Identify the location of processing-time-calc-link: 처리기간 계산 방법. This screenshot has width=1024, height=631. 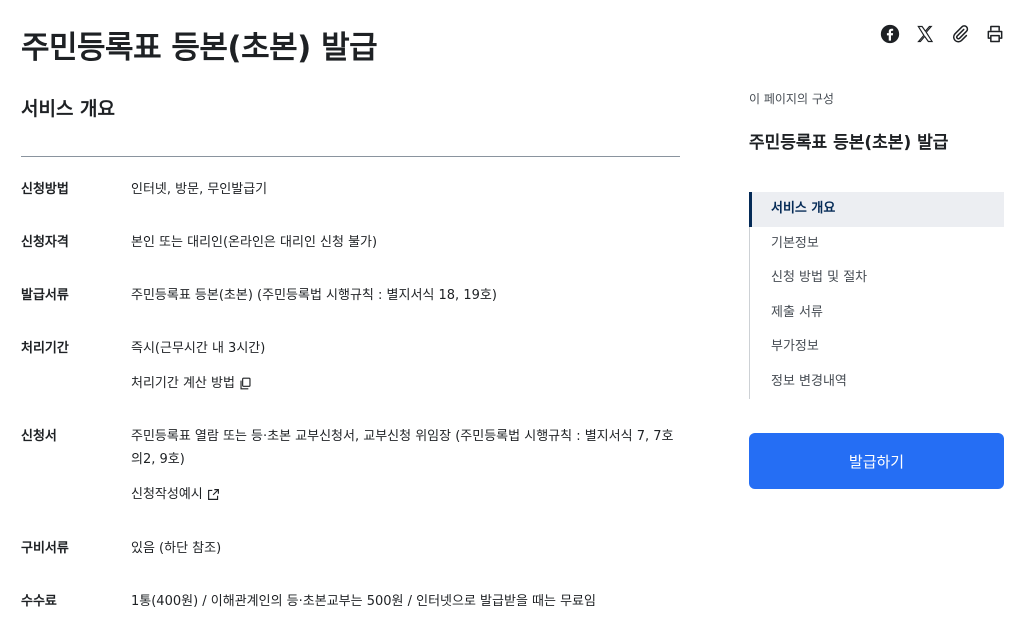
(191, 383).